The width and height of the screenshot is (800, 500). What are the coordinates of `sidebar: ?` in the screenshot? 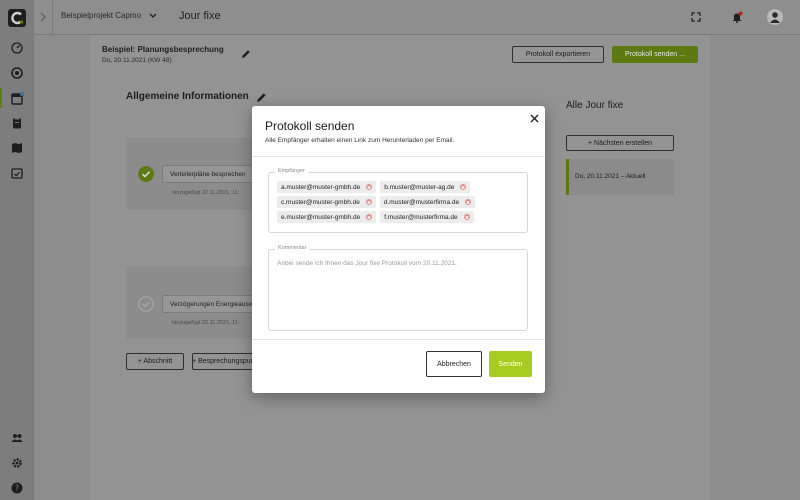 It's located at (17, 250).